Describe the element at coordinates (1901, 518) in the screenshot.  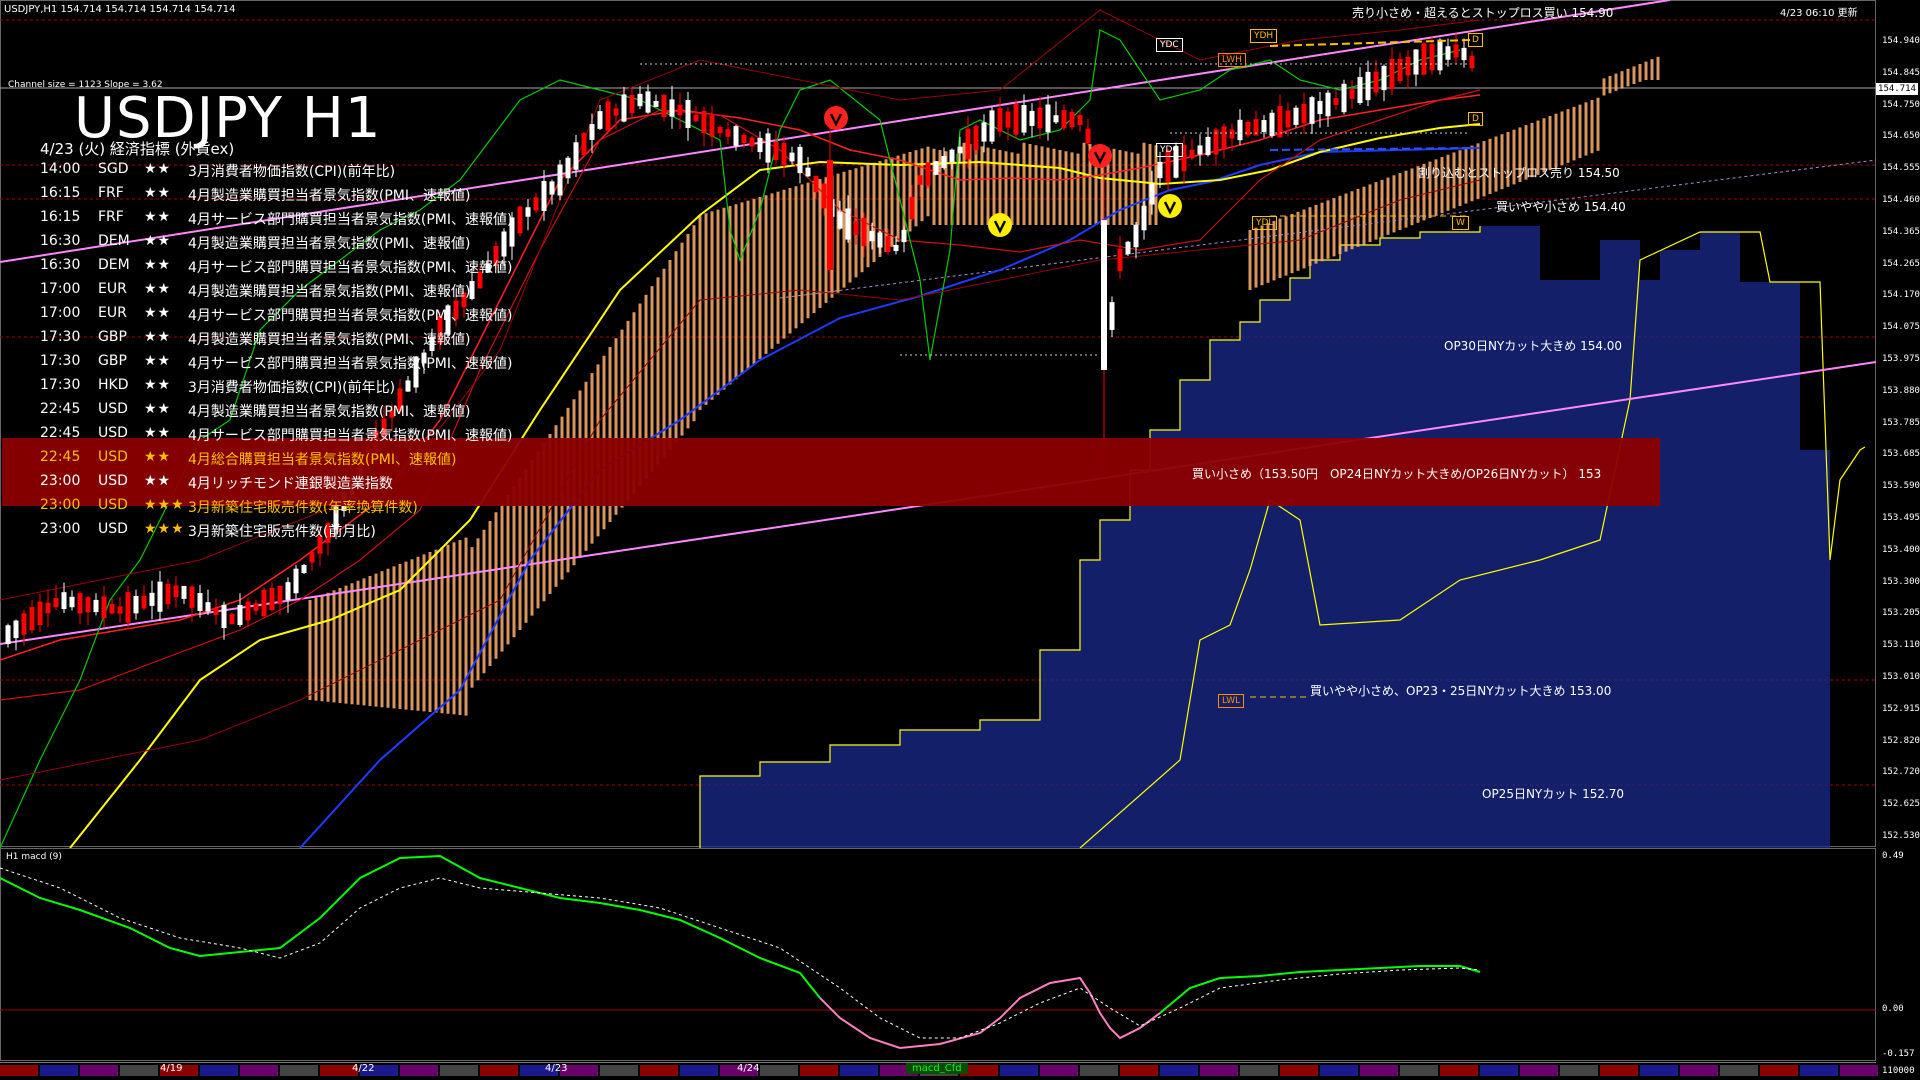
I see `price-tick: 153.495` at that location.